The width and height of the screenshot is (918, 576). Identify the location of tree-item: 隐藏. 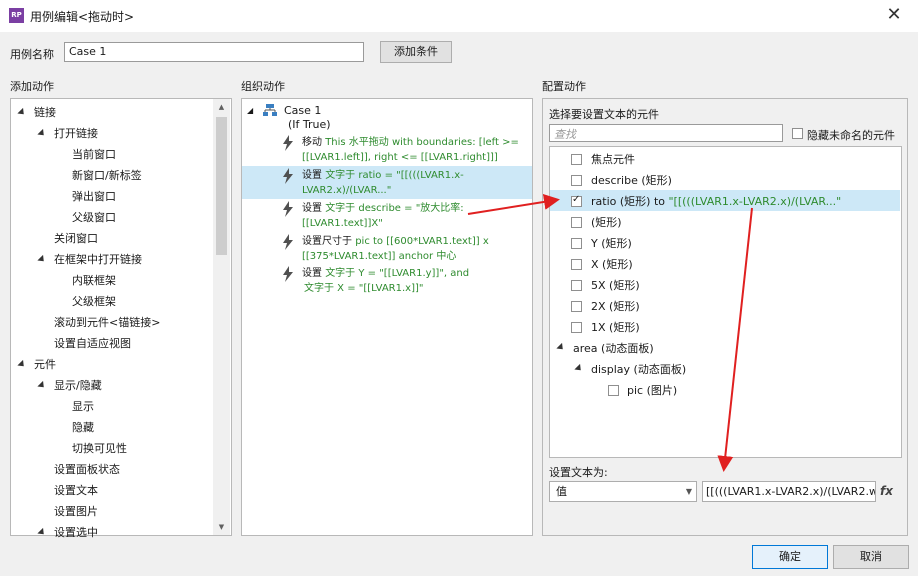
(83, 427).